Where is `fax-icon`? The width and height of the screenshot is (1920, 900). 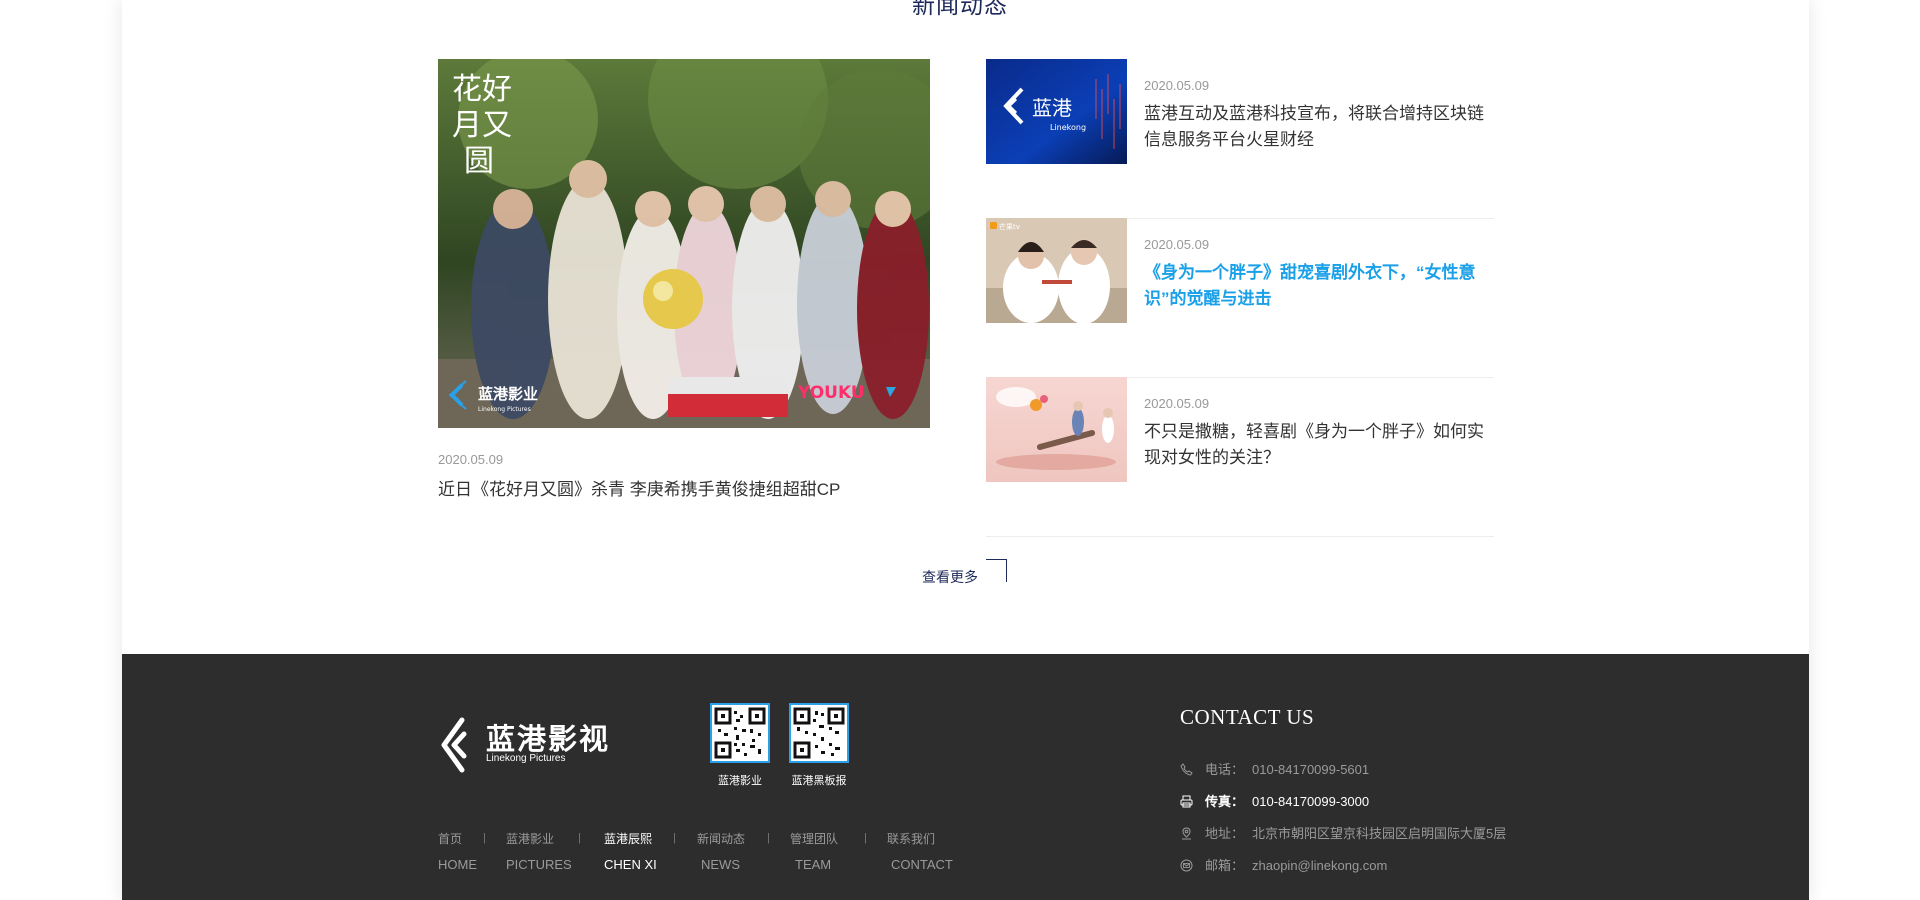 fax-icon is located at coordinates (1186, 801).